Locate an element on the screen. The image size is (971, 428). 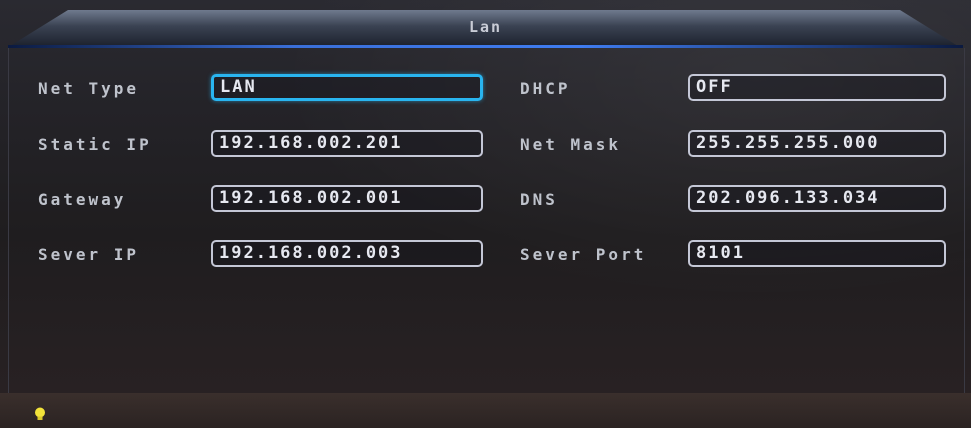
net-type-field: LAN is located at coordinates (347, 87).